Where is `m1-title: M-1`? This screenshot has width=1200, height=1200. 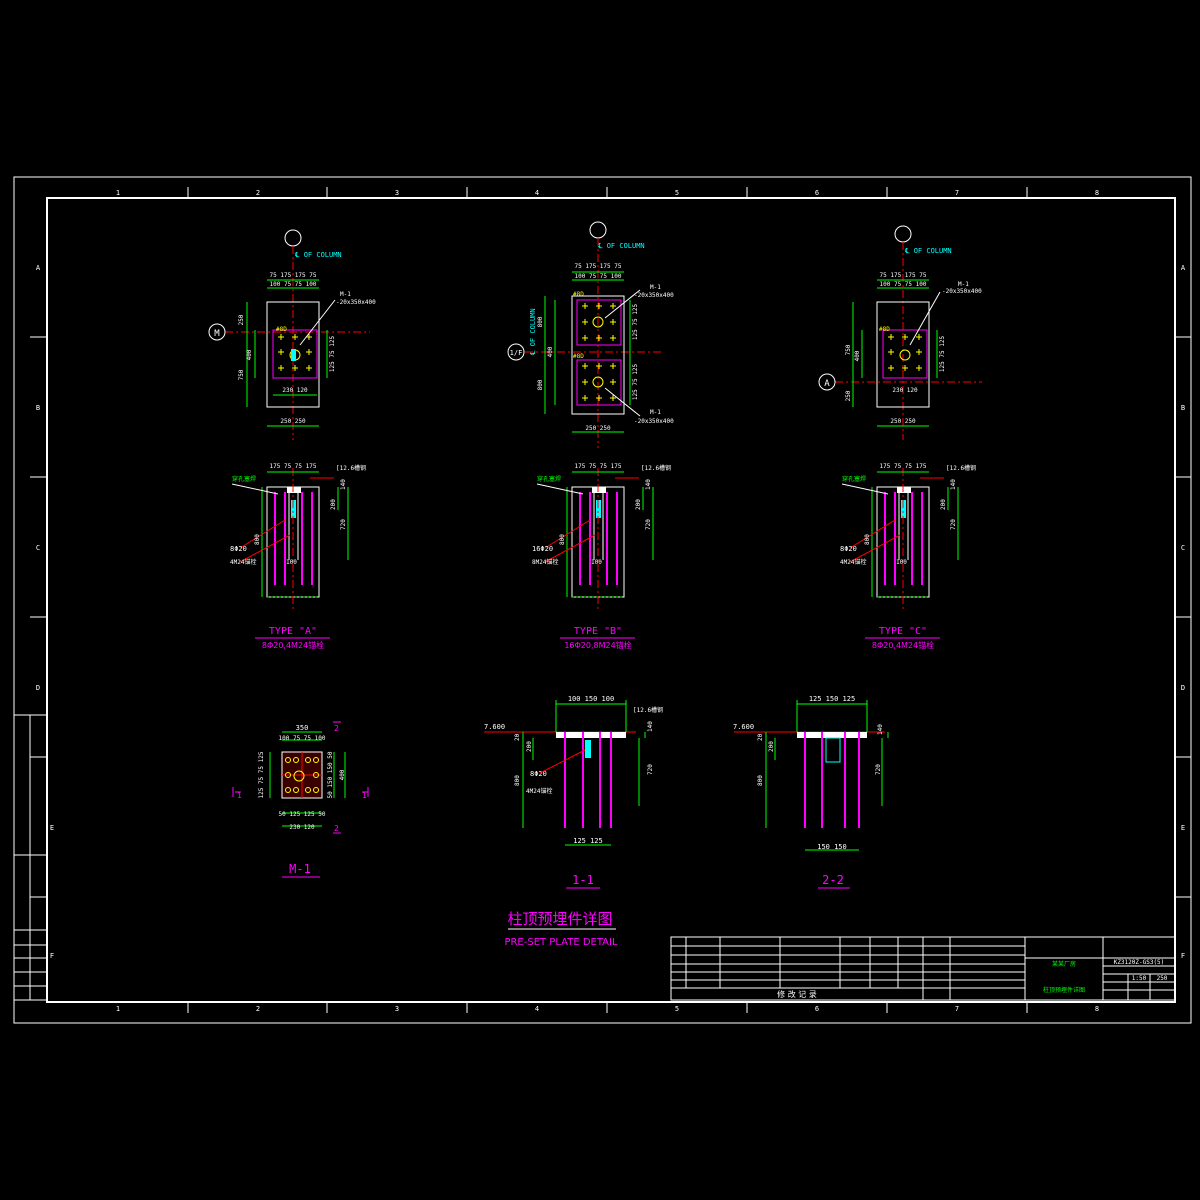 m1-title: M-1 is located at coordinates (300, 869).